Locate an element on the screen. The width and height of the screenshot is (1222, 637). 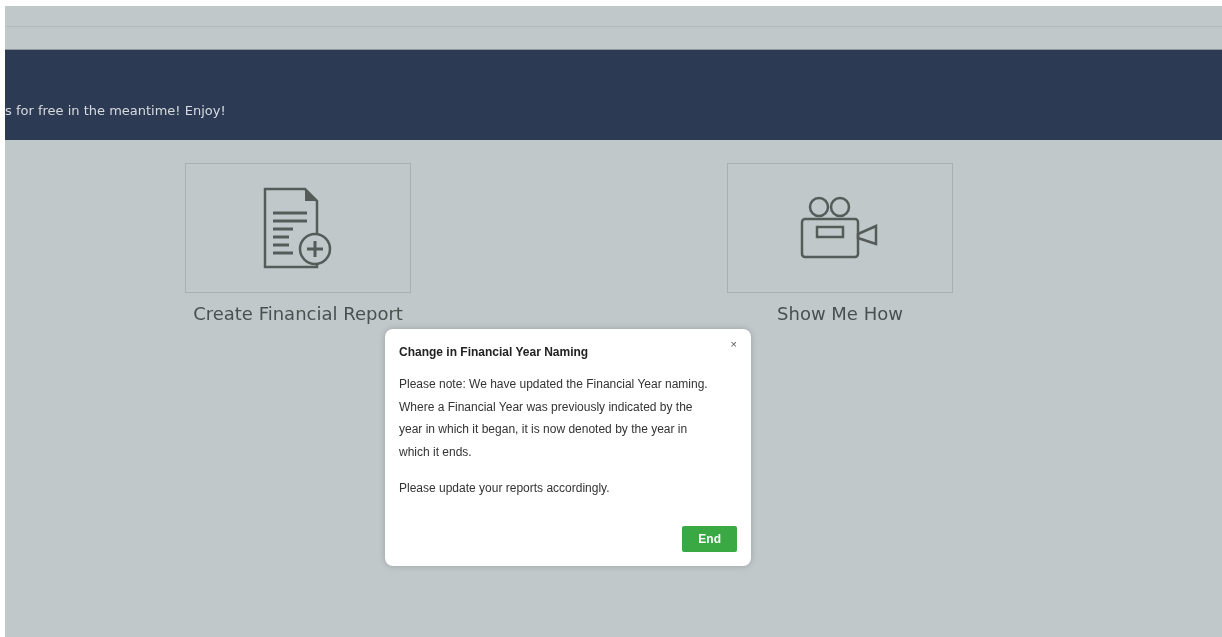
tile-label: Create Financial Report is located at coordinates (298, 313).